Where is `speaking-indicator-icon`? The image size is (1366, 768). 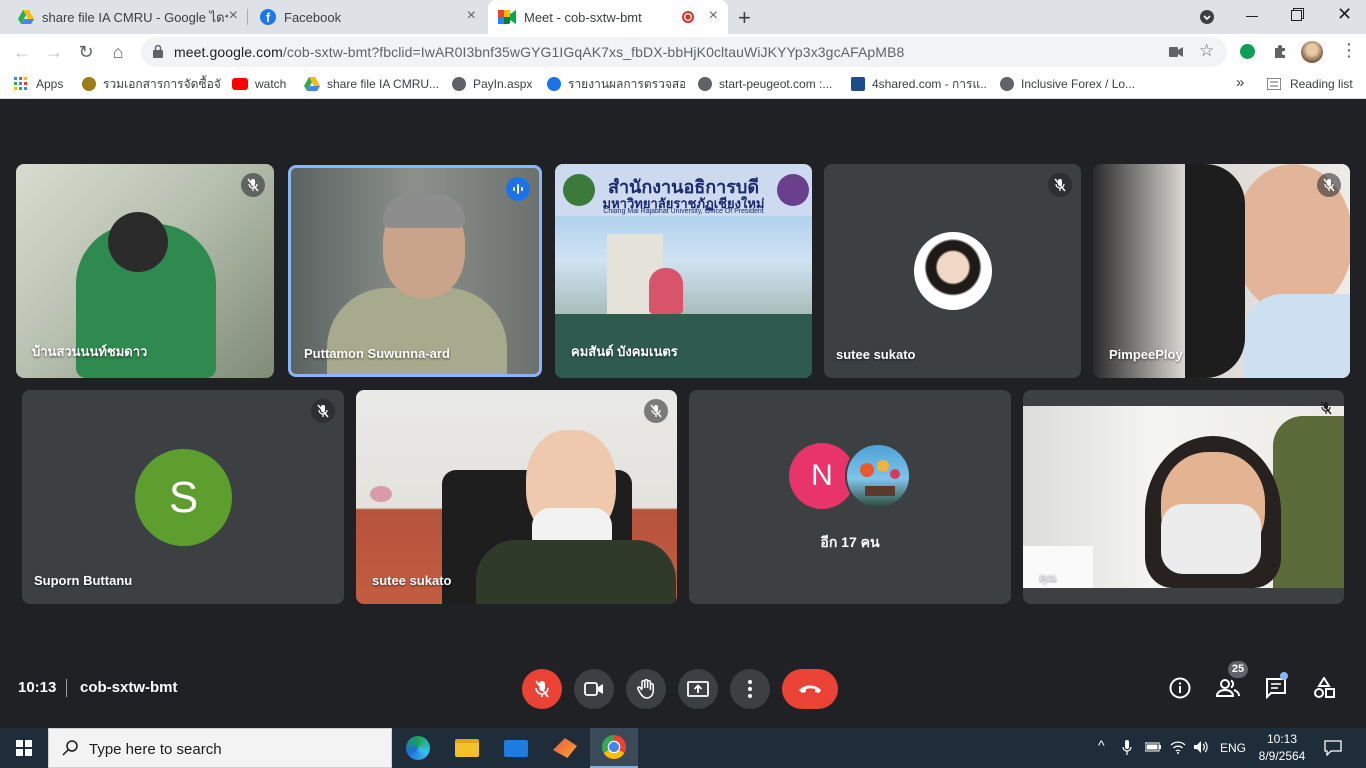
speaking-indicator-icon is located at coordinates (518, 189).